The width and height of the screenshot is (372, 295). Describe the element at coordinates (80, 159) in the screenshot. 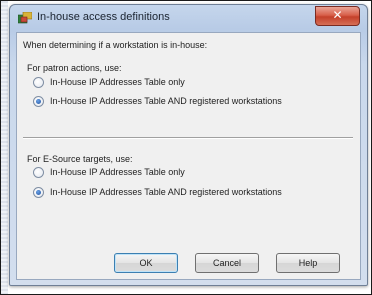

I see `esource-section-heading: For E-Source targets, use:` at that location.